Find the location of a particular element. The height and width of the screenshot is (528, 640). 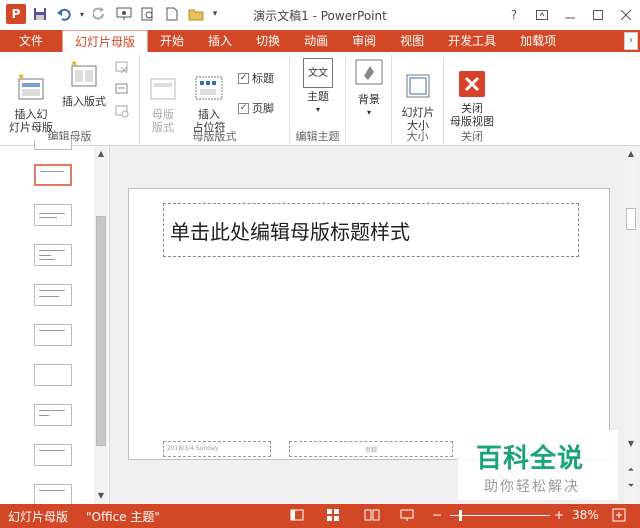

zoom-in-button: + is located at coordinates (559, 515).